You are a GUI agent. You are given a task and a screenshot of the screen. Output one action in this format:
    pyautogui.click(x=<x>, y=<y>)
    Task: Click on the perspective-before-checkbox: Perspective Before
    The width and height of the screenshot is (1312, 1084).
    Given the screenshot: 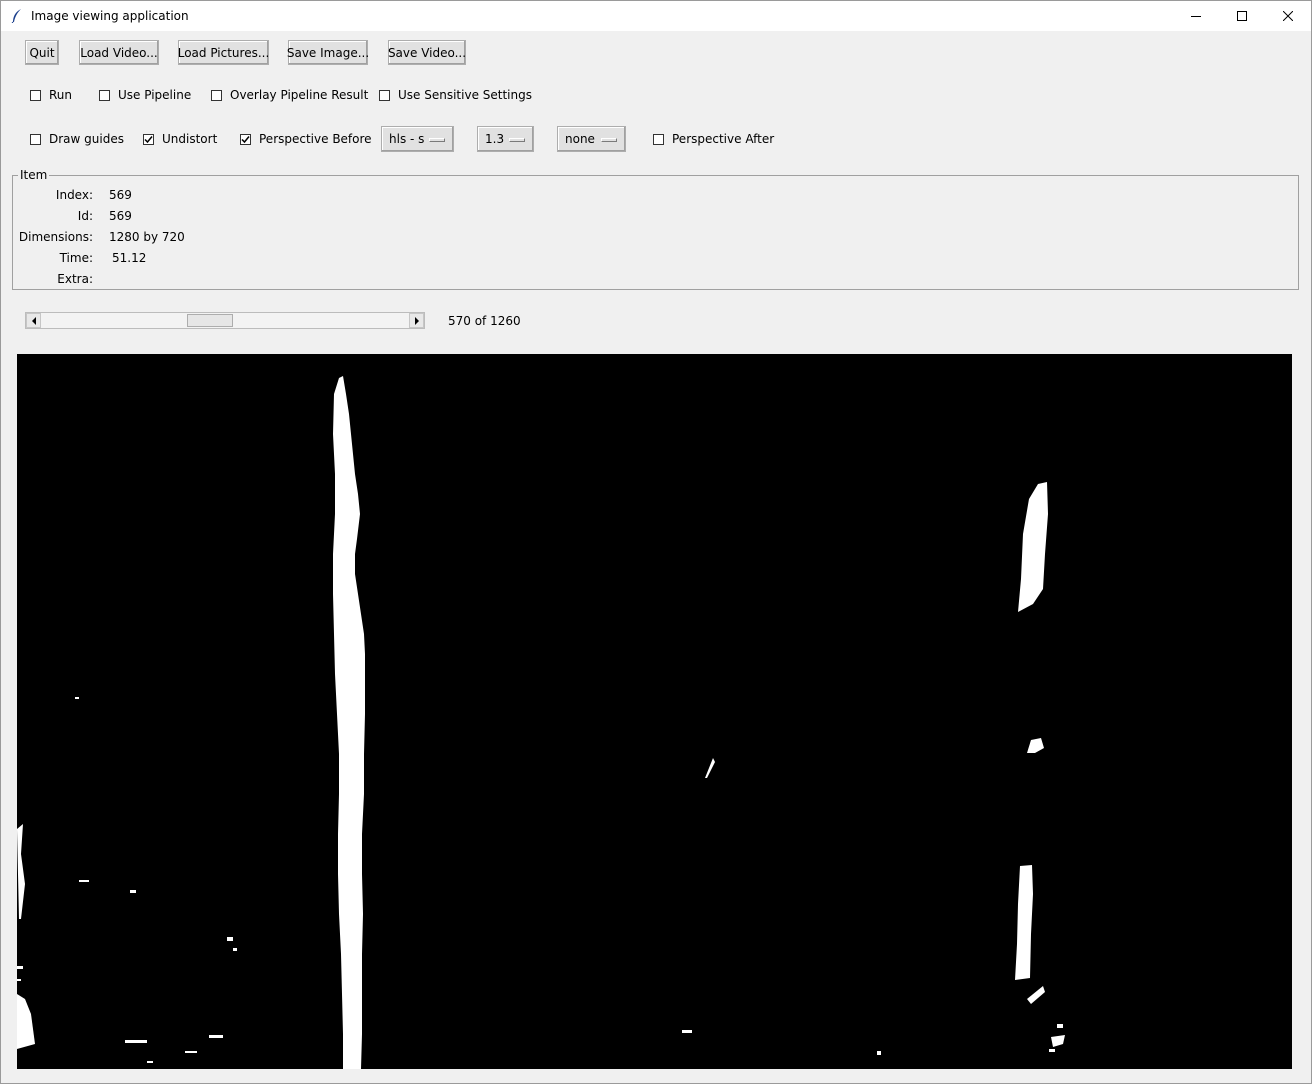 What is the action you would take?
    pyautogui.click(x=306, y=139)
    